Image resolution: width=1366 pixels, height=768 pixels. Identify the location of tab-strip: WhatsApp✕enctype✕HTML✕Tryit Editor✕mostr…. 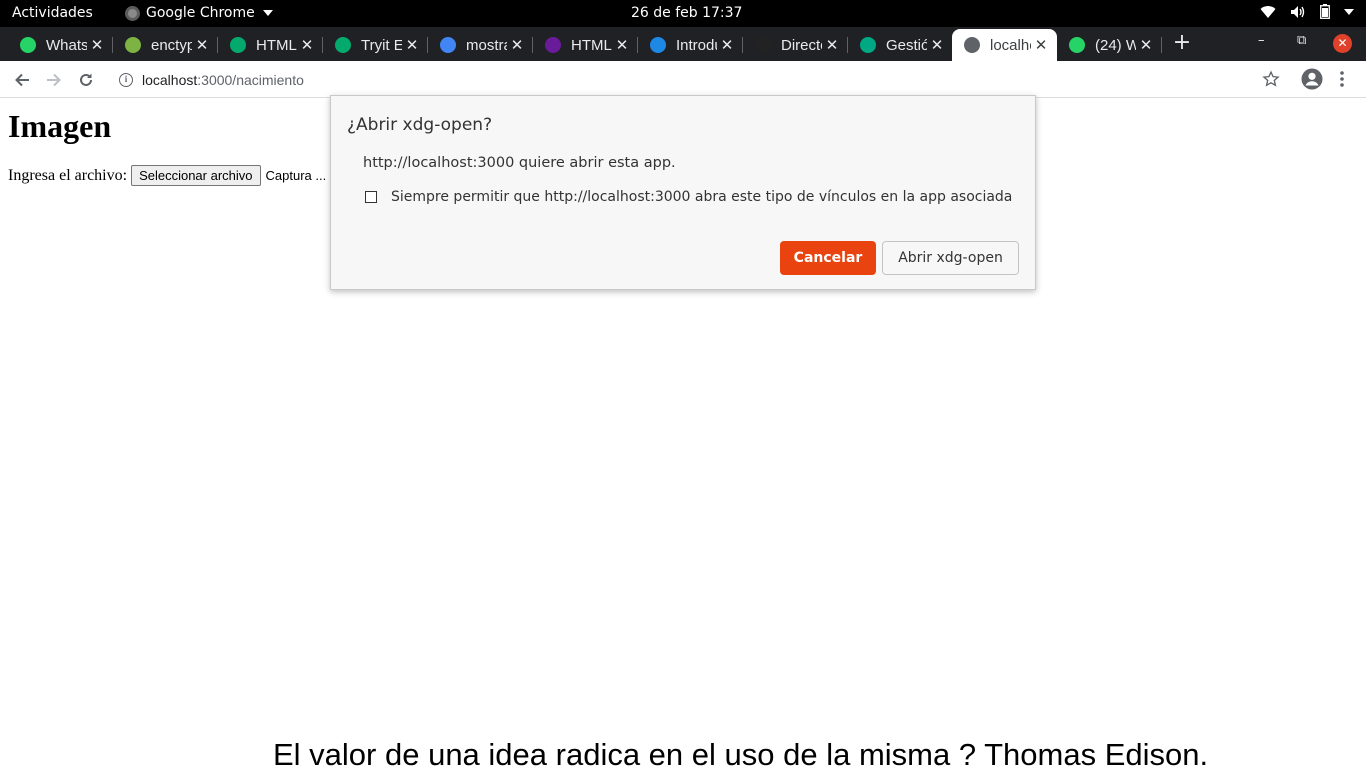
(683, 44).